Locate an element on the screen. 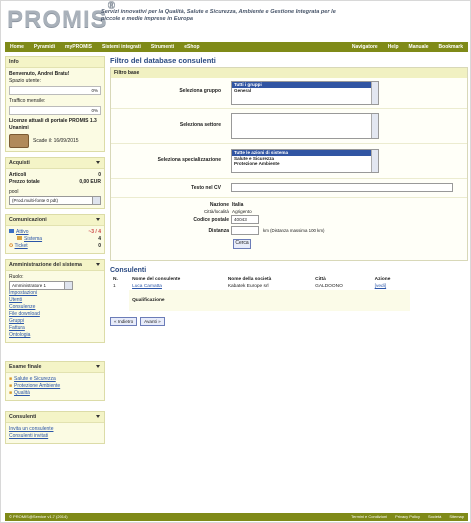 The height and width of the screenshot is (523, 471). view-action-link: [vedi] is located at coordinates (391, 286).